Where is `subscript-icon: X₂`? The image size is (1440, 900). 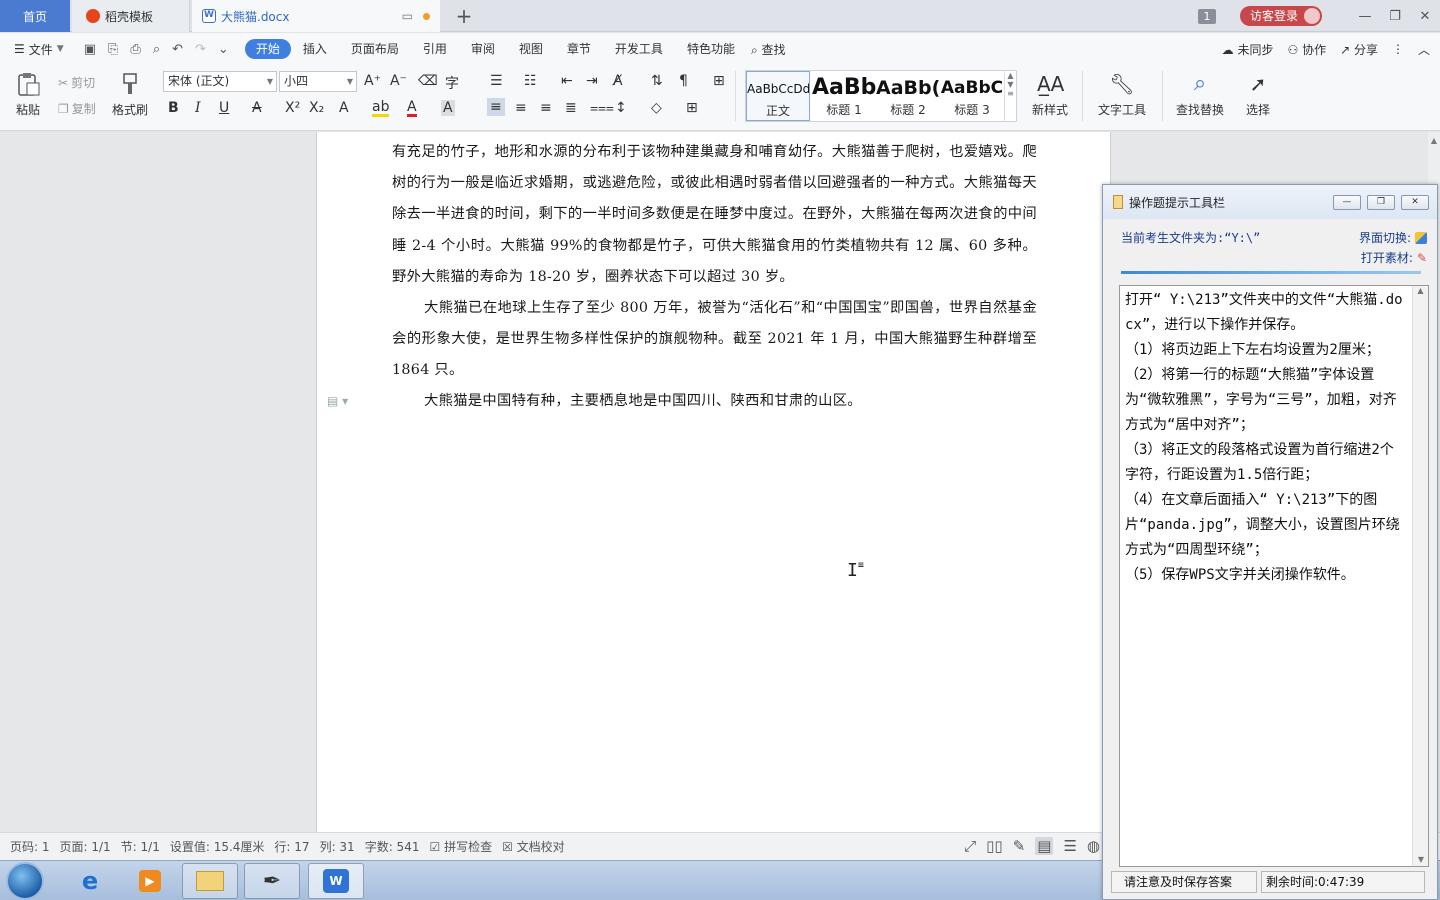
subscript-icon: X₂ is located at coordinates (316, 108).